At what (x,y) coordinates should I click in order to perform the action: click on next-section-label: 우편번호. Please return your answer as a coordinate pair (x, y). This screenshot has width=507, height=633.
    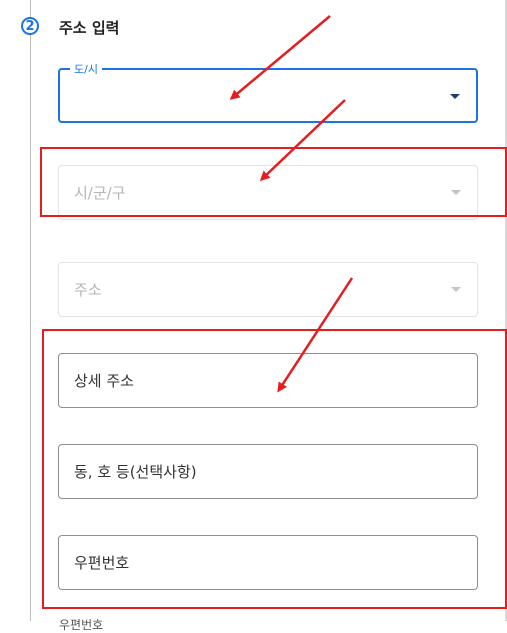
    Looking at the image, I should click on (81, 625).